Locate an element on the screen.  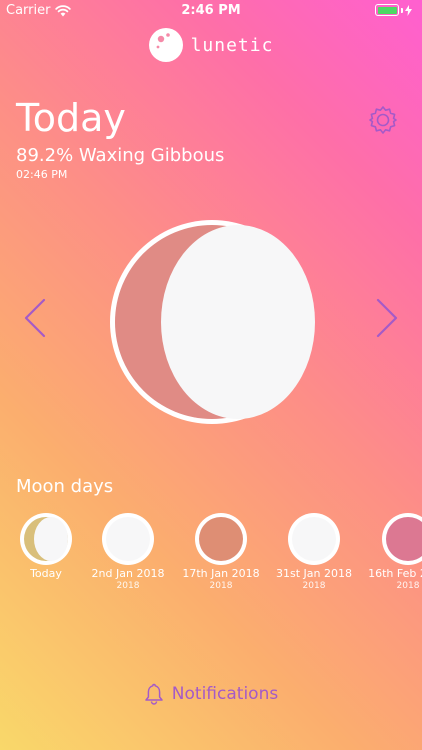
moon-logo-icon is located at coordinates (165, 45).